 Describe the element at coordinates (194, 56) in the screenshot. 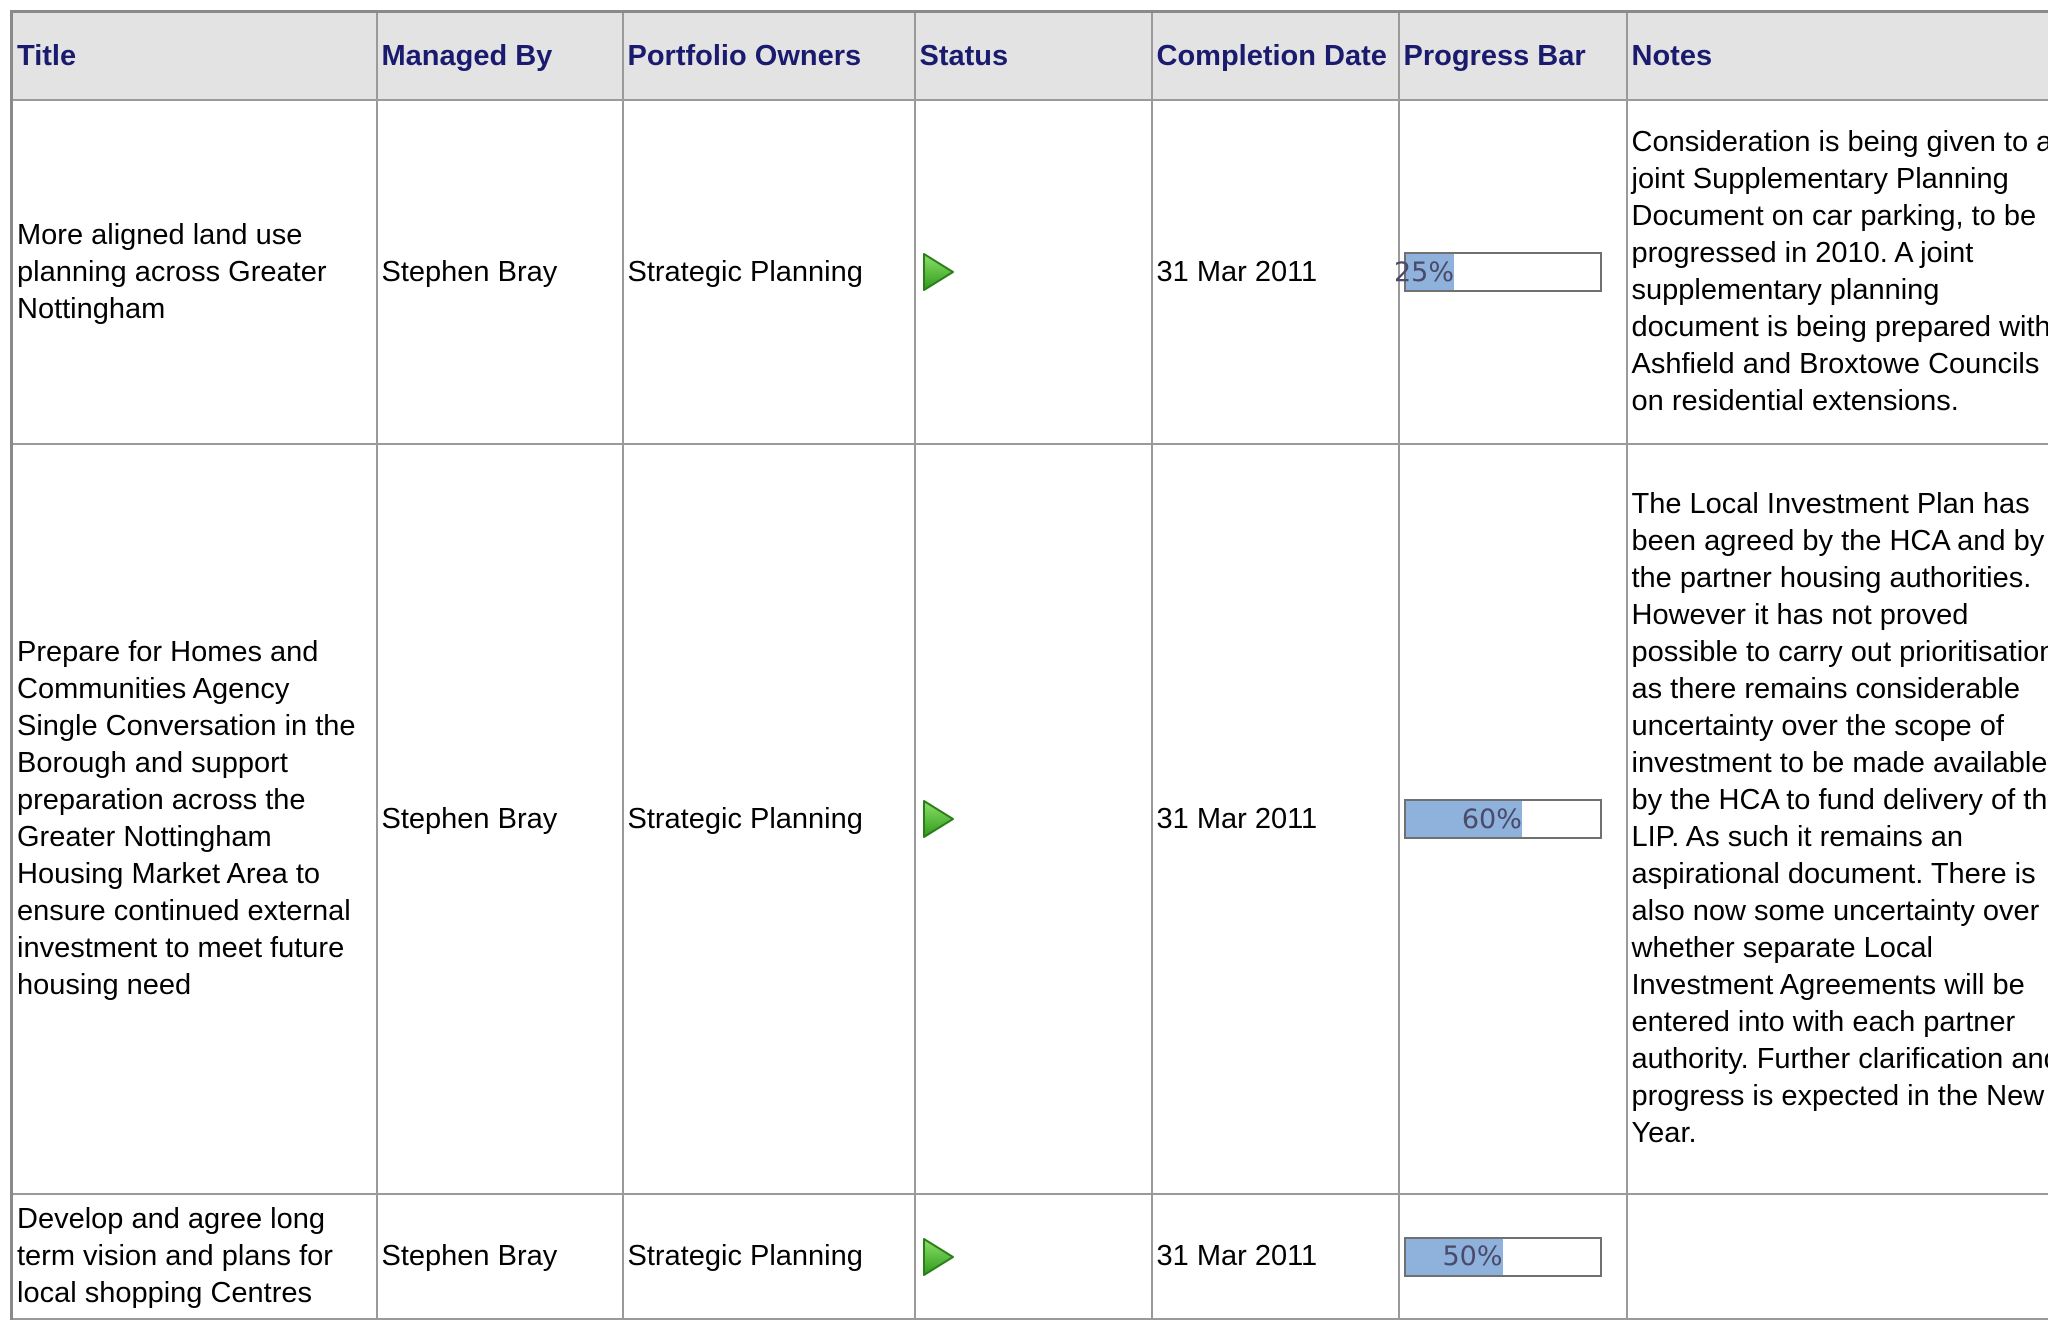

I see `header-title: Title` at that location.